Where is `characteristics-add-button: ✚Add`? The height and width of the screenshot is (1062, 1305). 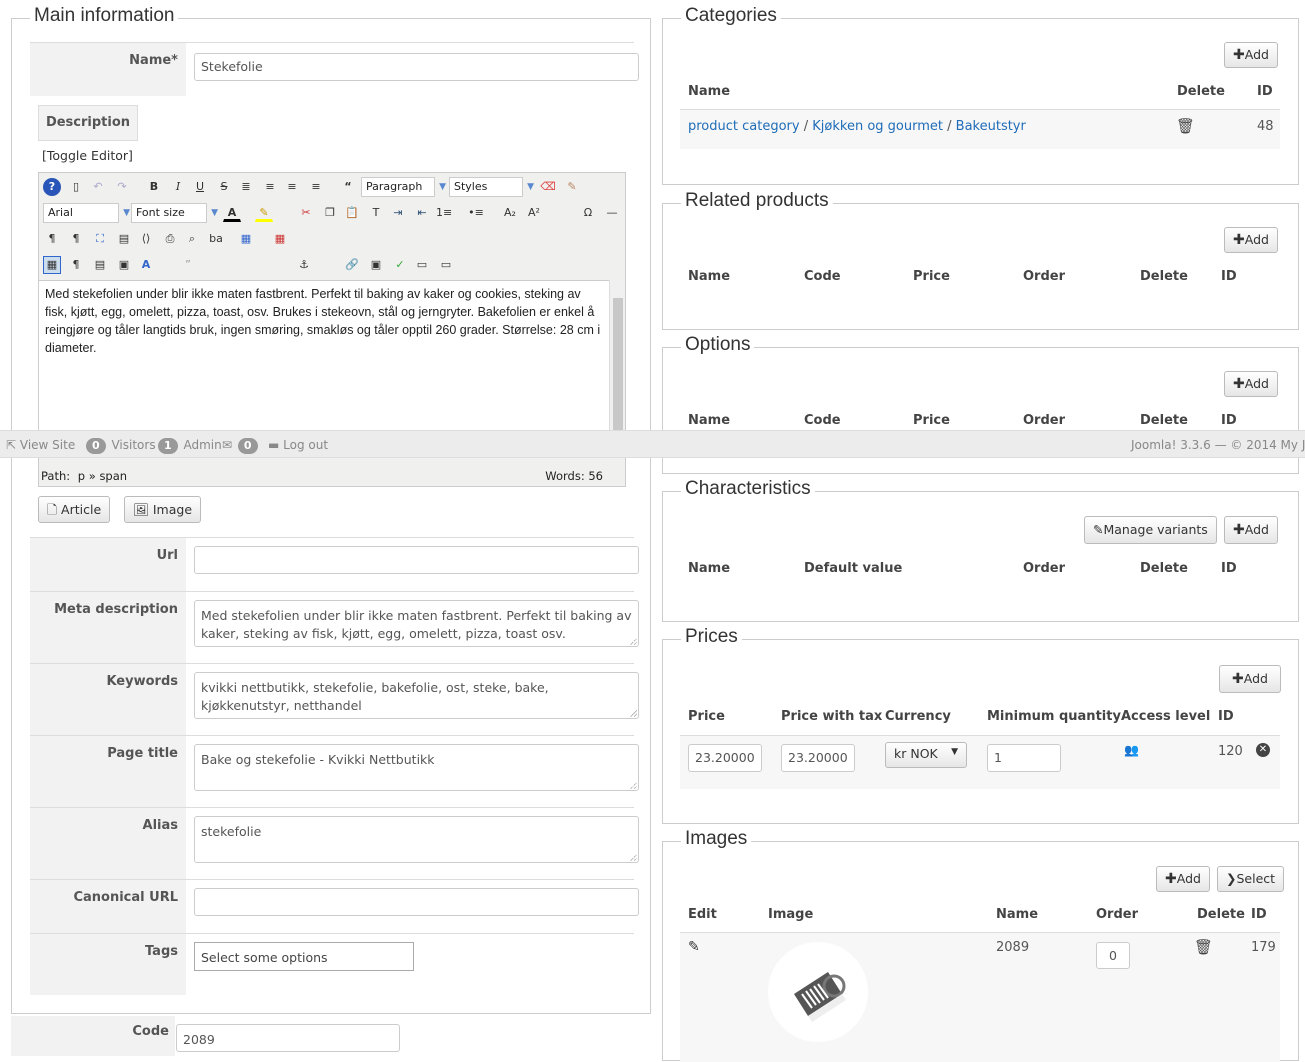
characteristics-add-button: ✚Add is located at coordinates (1251, 530).